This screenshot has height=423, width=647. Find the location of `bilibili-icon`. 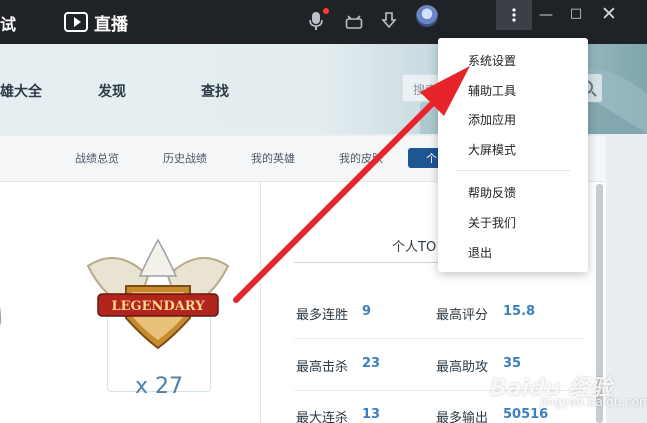

bilibili-icon is located at coordinates (354, 22).